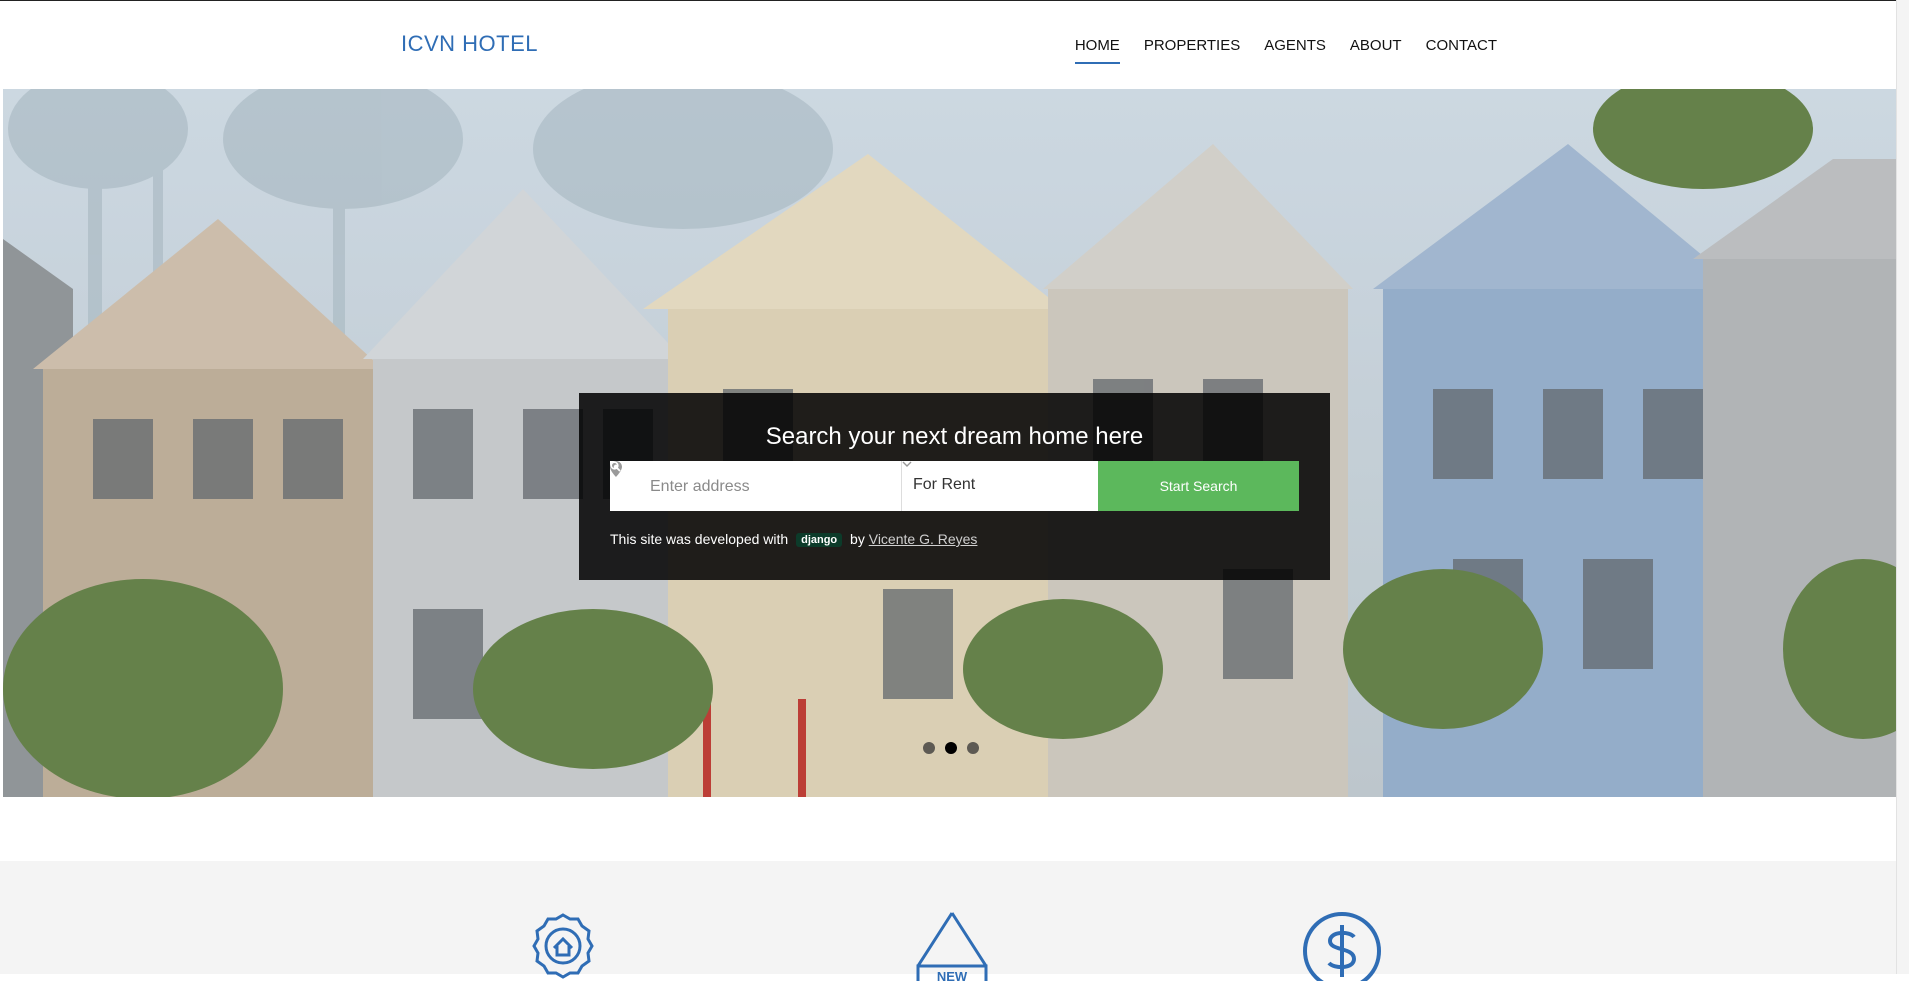 This screenshot has height=983, width=1909. Describe the element at coordinates (699, 539) in the screenshot. I see `credit-prefix: This site was developed with` at that location.